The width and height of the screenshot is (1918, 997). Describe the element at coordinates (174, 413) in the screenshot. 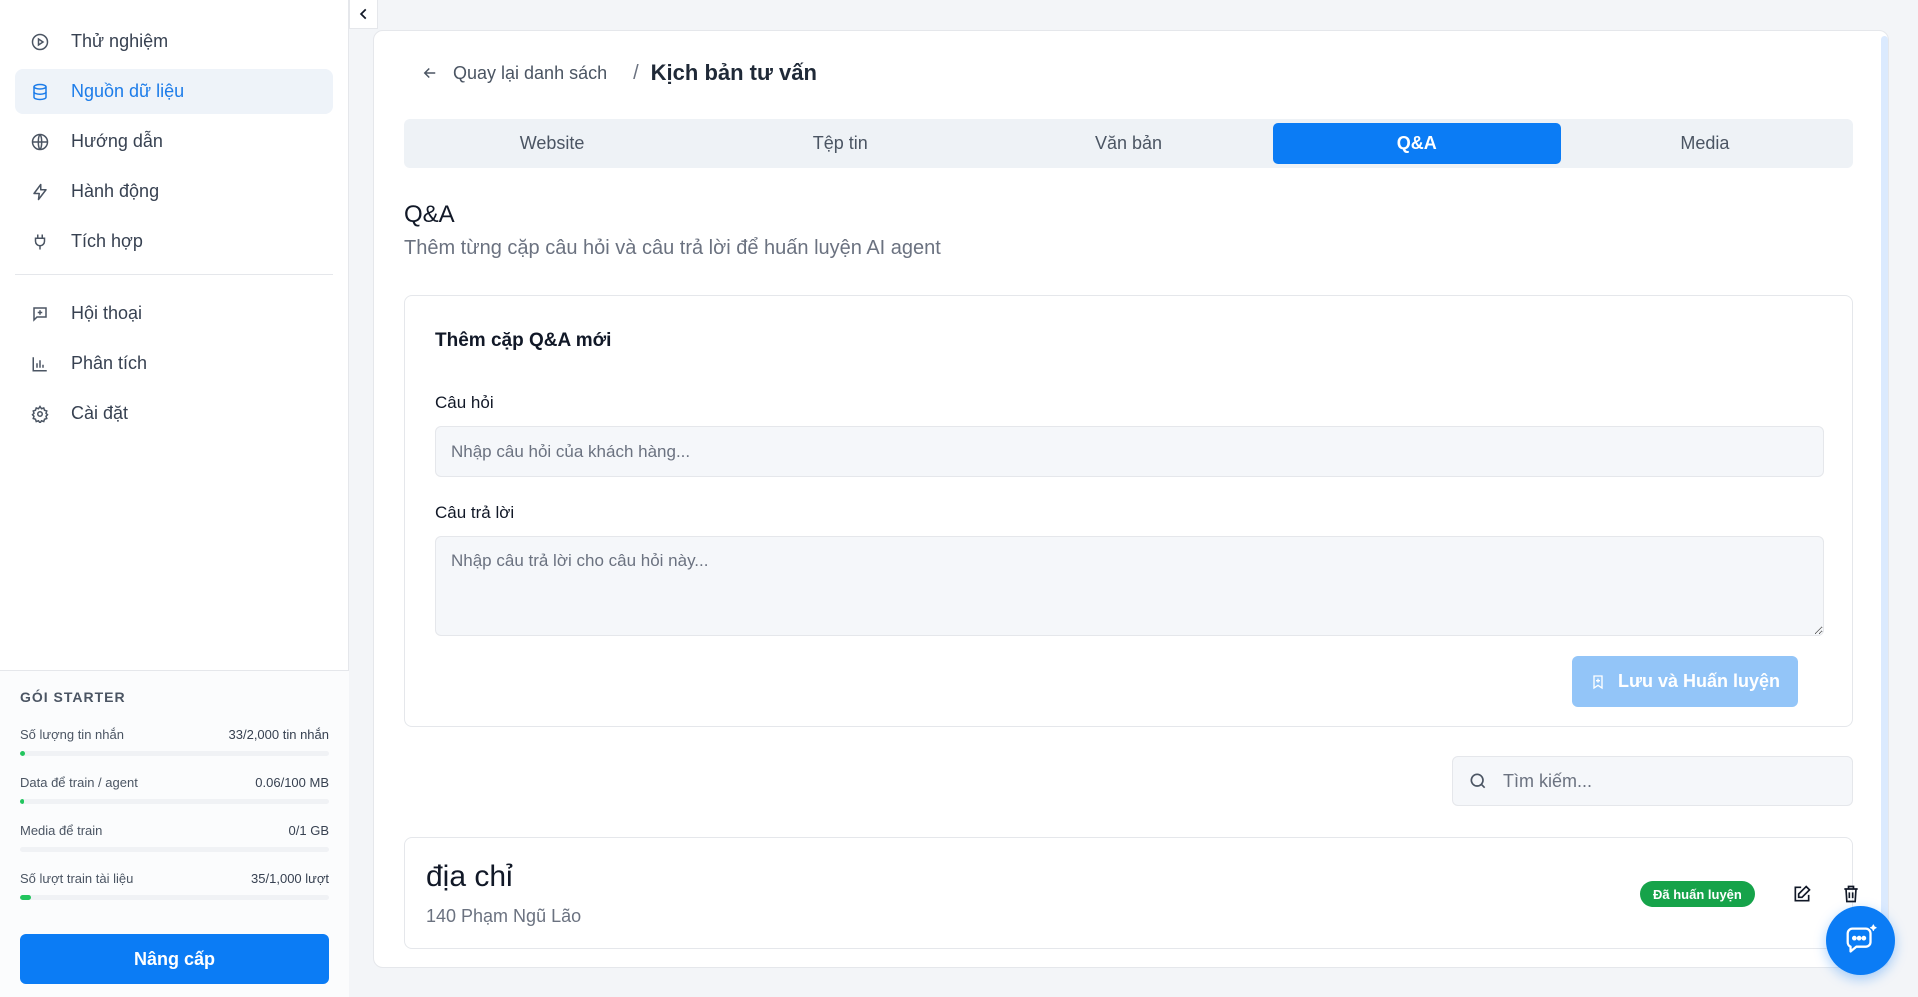

I see `sidebar-item-cai-dat: Cài đặt` at that location.